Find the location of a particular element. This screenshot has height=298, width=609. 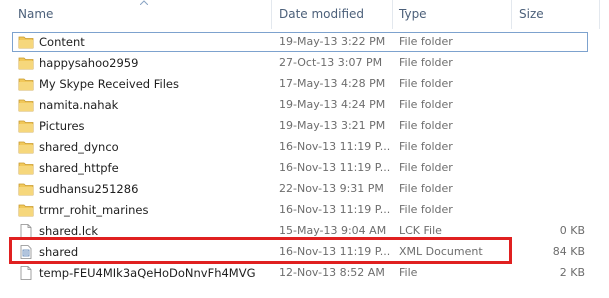

file-date-modified: 22-Nov-13 9:31 PM is located at coordinates (331, 188).